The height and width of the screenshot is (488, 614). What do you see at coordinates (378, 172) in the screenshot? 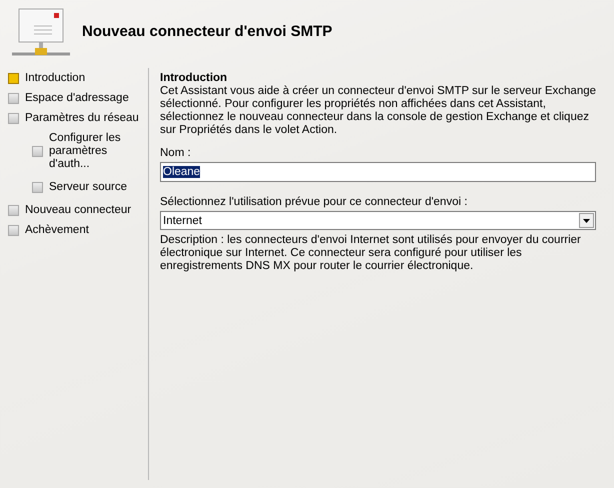
I see `name-field: Oleane` at bounding box center [378, 172].